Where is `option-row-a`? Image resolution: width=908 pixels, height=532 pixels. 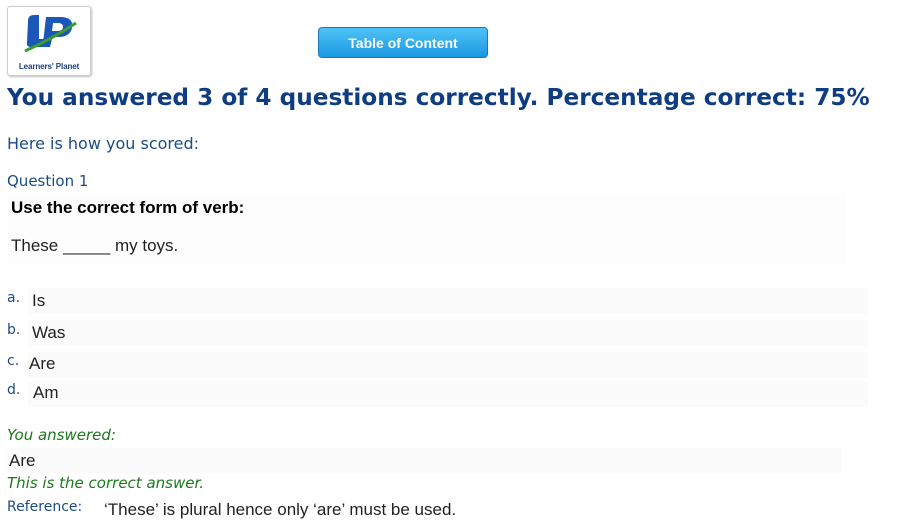
option-row-a is located at coordinates (448, 301).